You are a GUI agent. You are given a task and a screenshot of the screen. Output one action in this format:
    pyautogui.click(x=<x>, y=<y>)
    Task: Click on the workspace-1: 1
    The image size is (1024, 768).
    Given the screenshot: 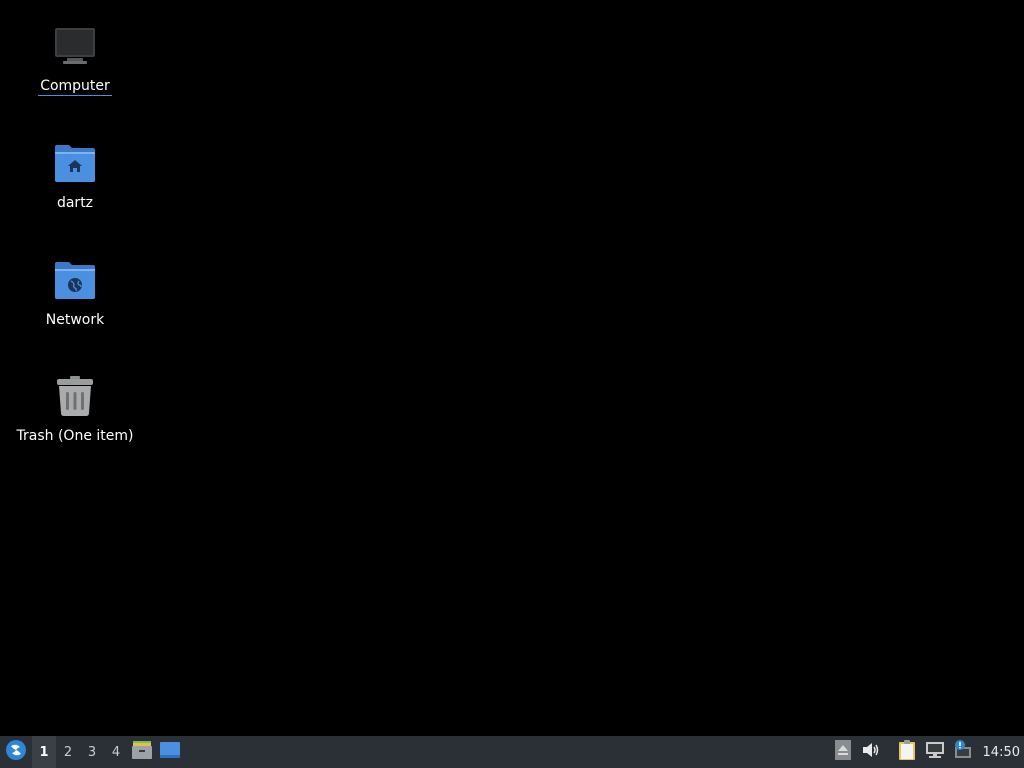 What is the action you would take?
    pyautogui.click(x=44, y=752)
    